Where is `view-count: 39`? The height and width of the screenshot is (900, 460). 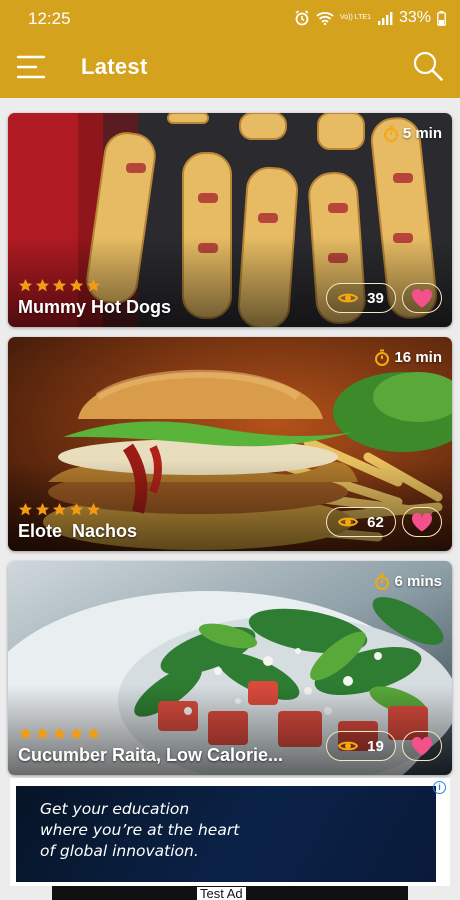 view-count: 39 is located at coordinates (361, 298).